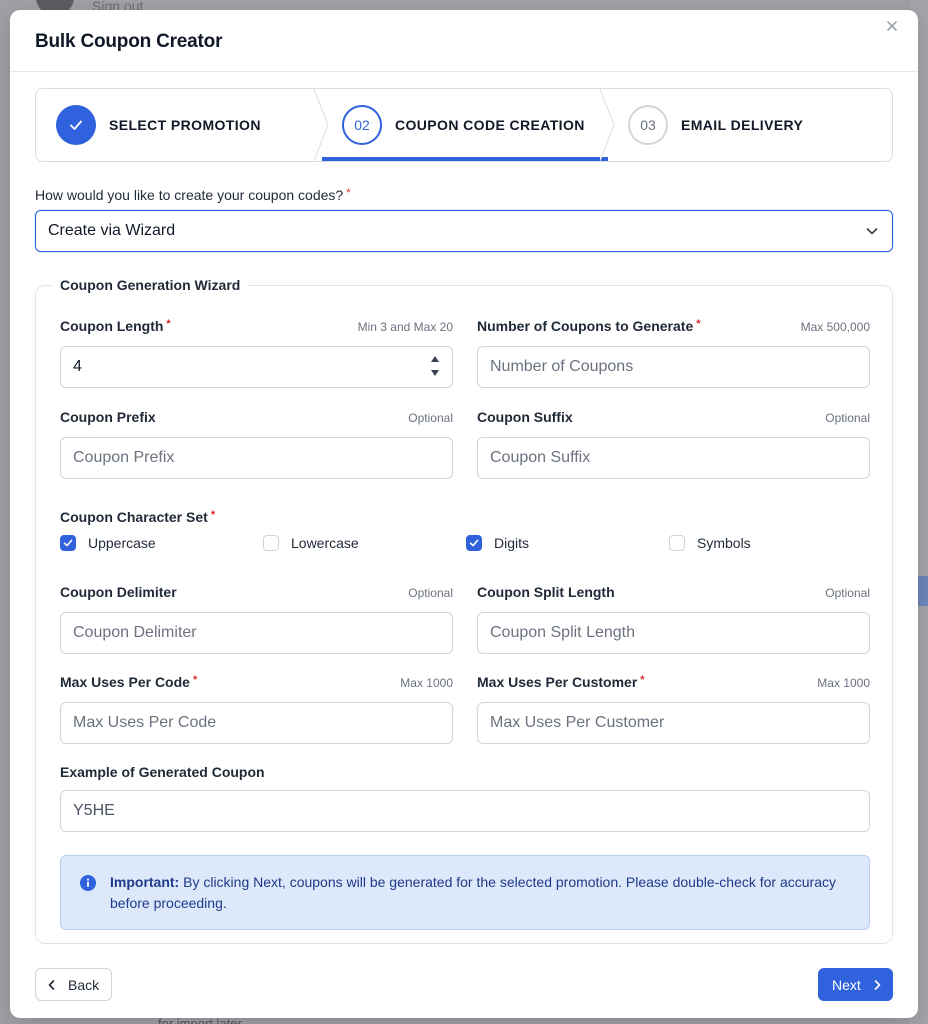 The width and height of the screenshot is (928, 1024). Describe the element at coordinates (84, 984) in the screenshot. I see `back-label: Back` at that location.